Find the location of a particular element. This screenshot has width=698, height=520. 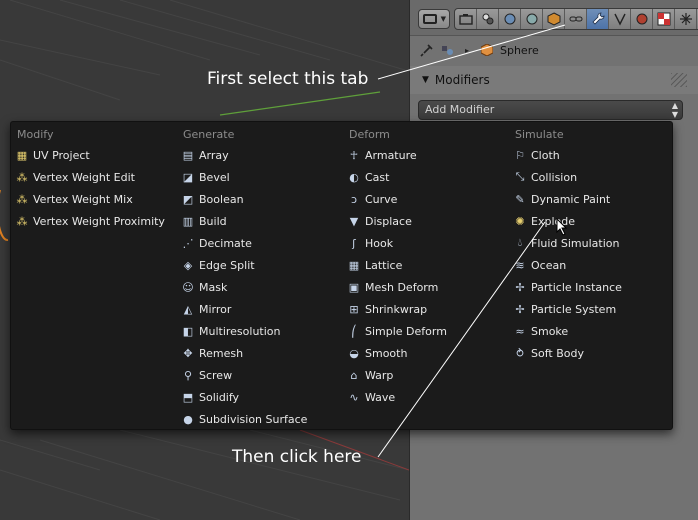

menu-item-dynamic-paint: ✎ Dynamic Paint is located at coordinates (566, 199).